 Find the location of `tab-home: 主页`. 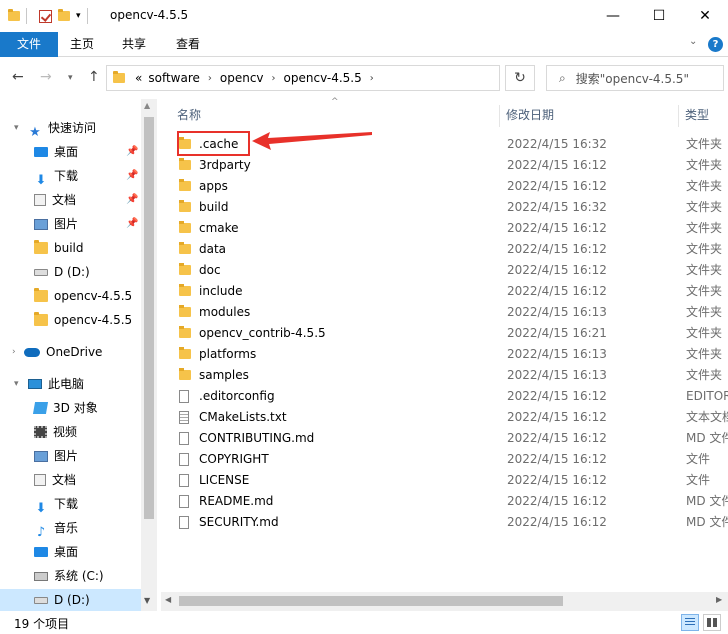

tab-home: 主页 is located at coordinates (82, 44).